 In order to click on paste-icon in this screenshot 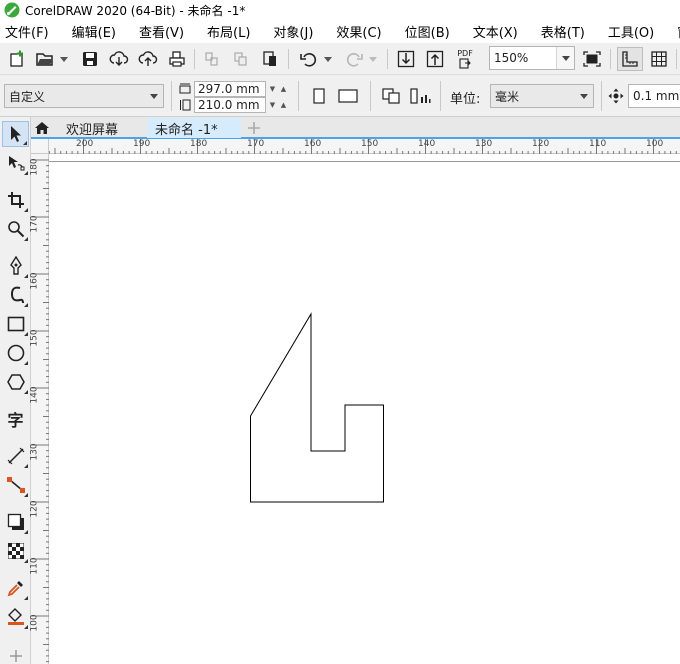, I will do `click(270, 59)`.